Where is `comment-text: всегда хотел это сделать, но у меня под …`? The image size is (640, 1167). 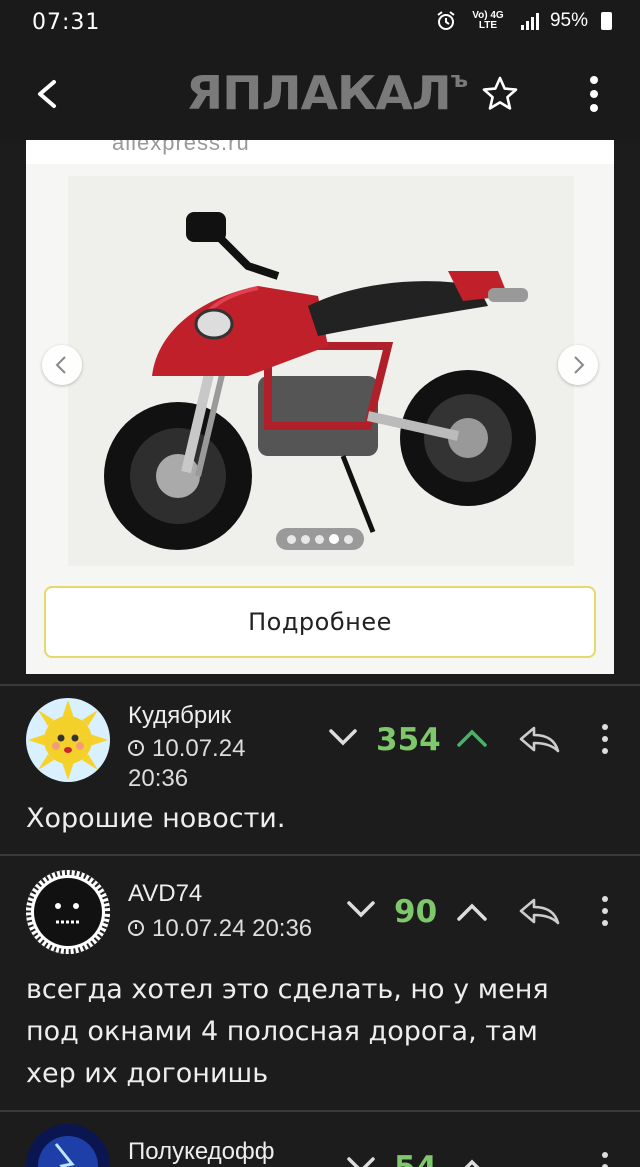
comment-text: всегда хотел это сделать, но у меня под … is located at coordinates (287, 1031).